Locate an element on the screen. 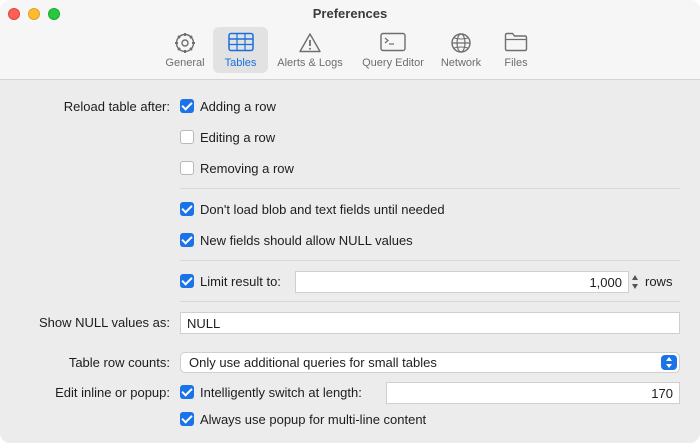 Image resolution: width=700 pixels, height=443 pixels. globe-icon is located at coordinates (461, 43).